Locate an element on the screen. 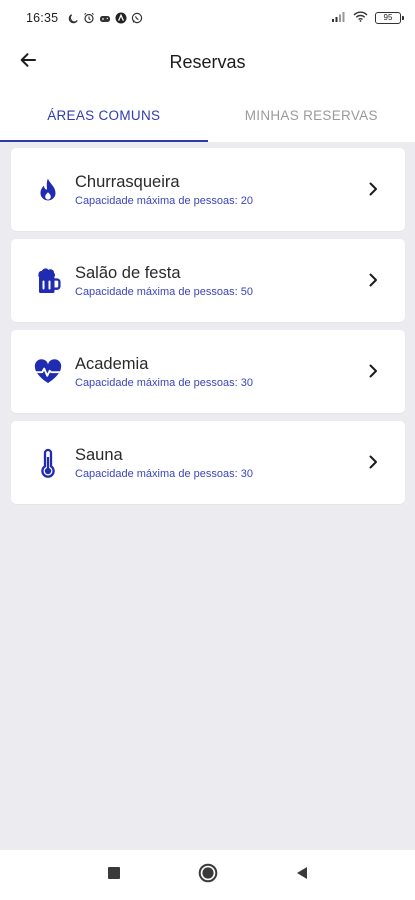 The image size is (415, 900). system-nav-bar is located at coordinates (207, 875).